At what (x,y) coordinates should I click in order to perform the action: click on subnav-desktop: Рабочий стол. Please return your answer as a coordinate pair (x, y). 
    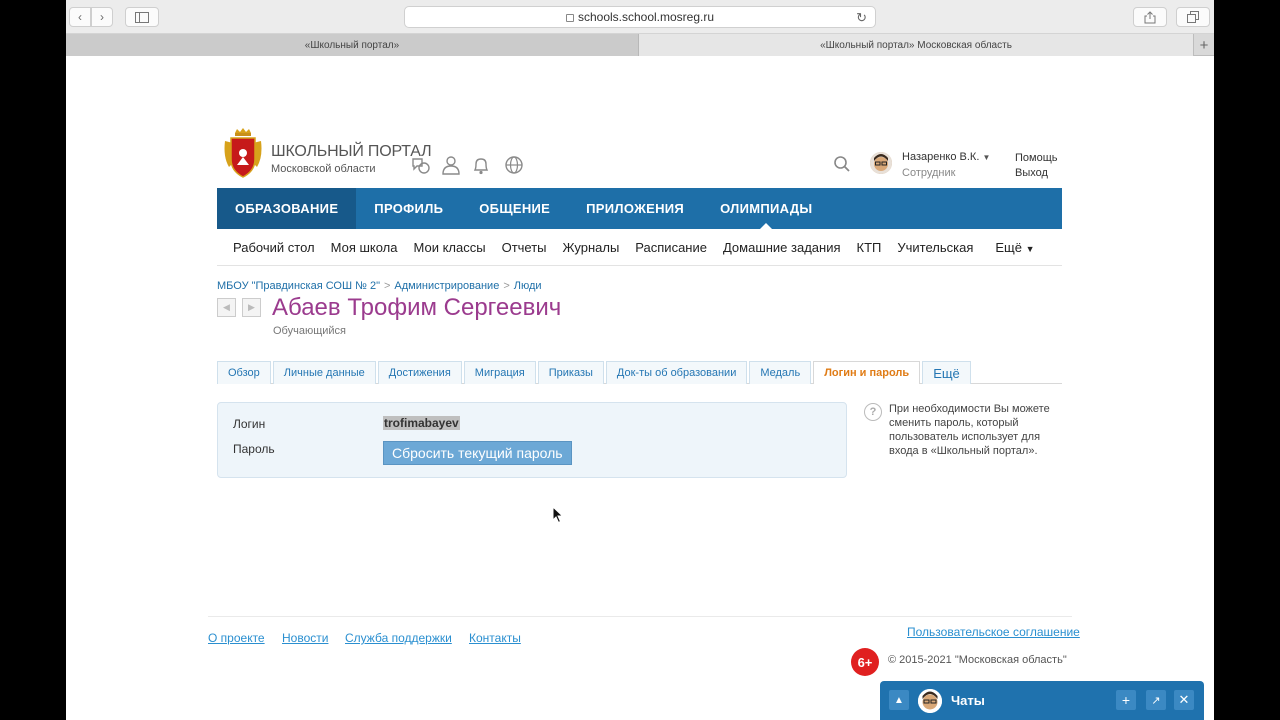
    Looking at the image, I should click on (274, 247).